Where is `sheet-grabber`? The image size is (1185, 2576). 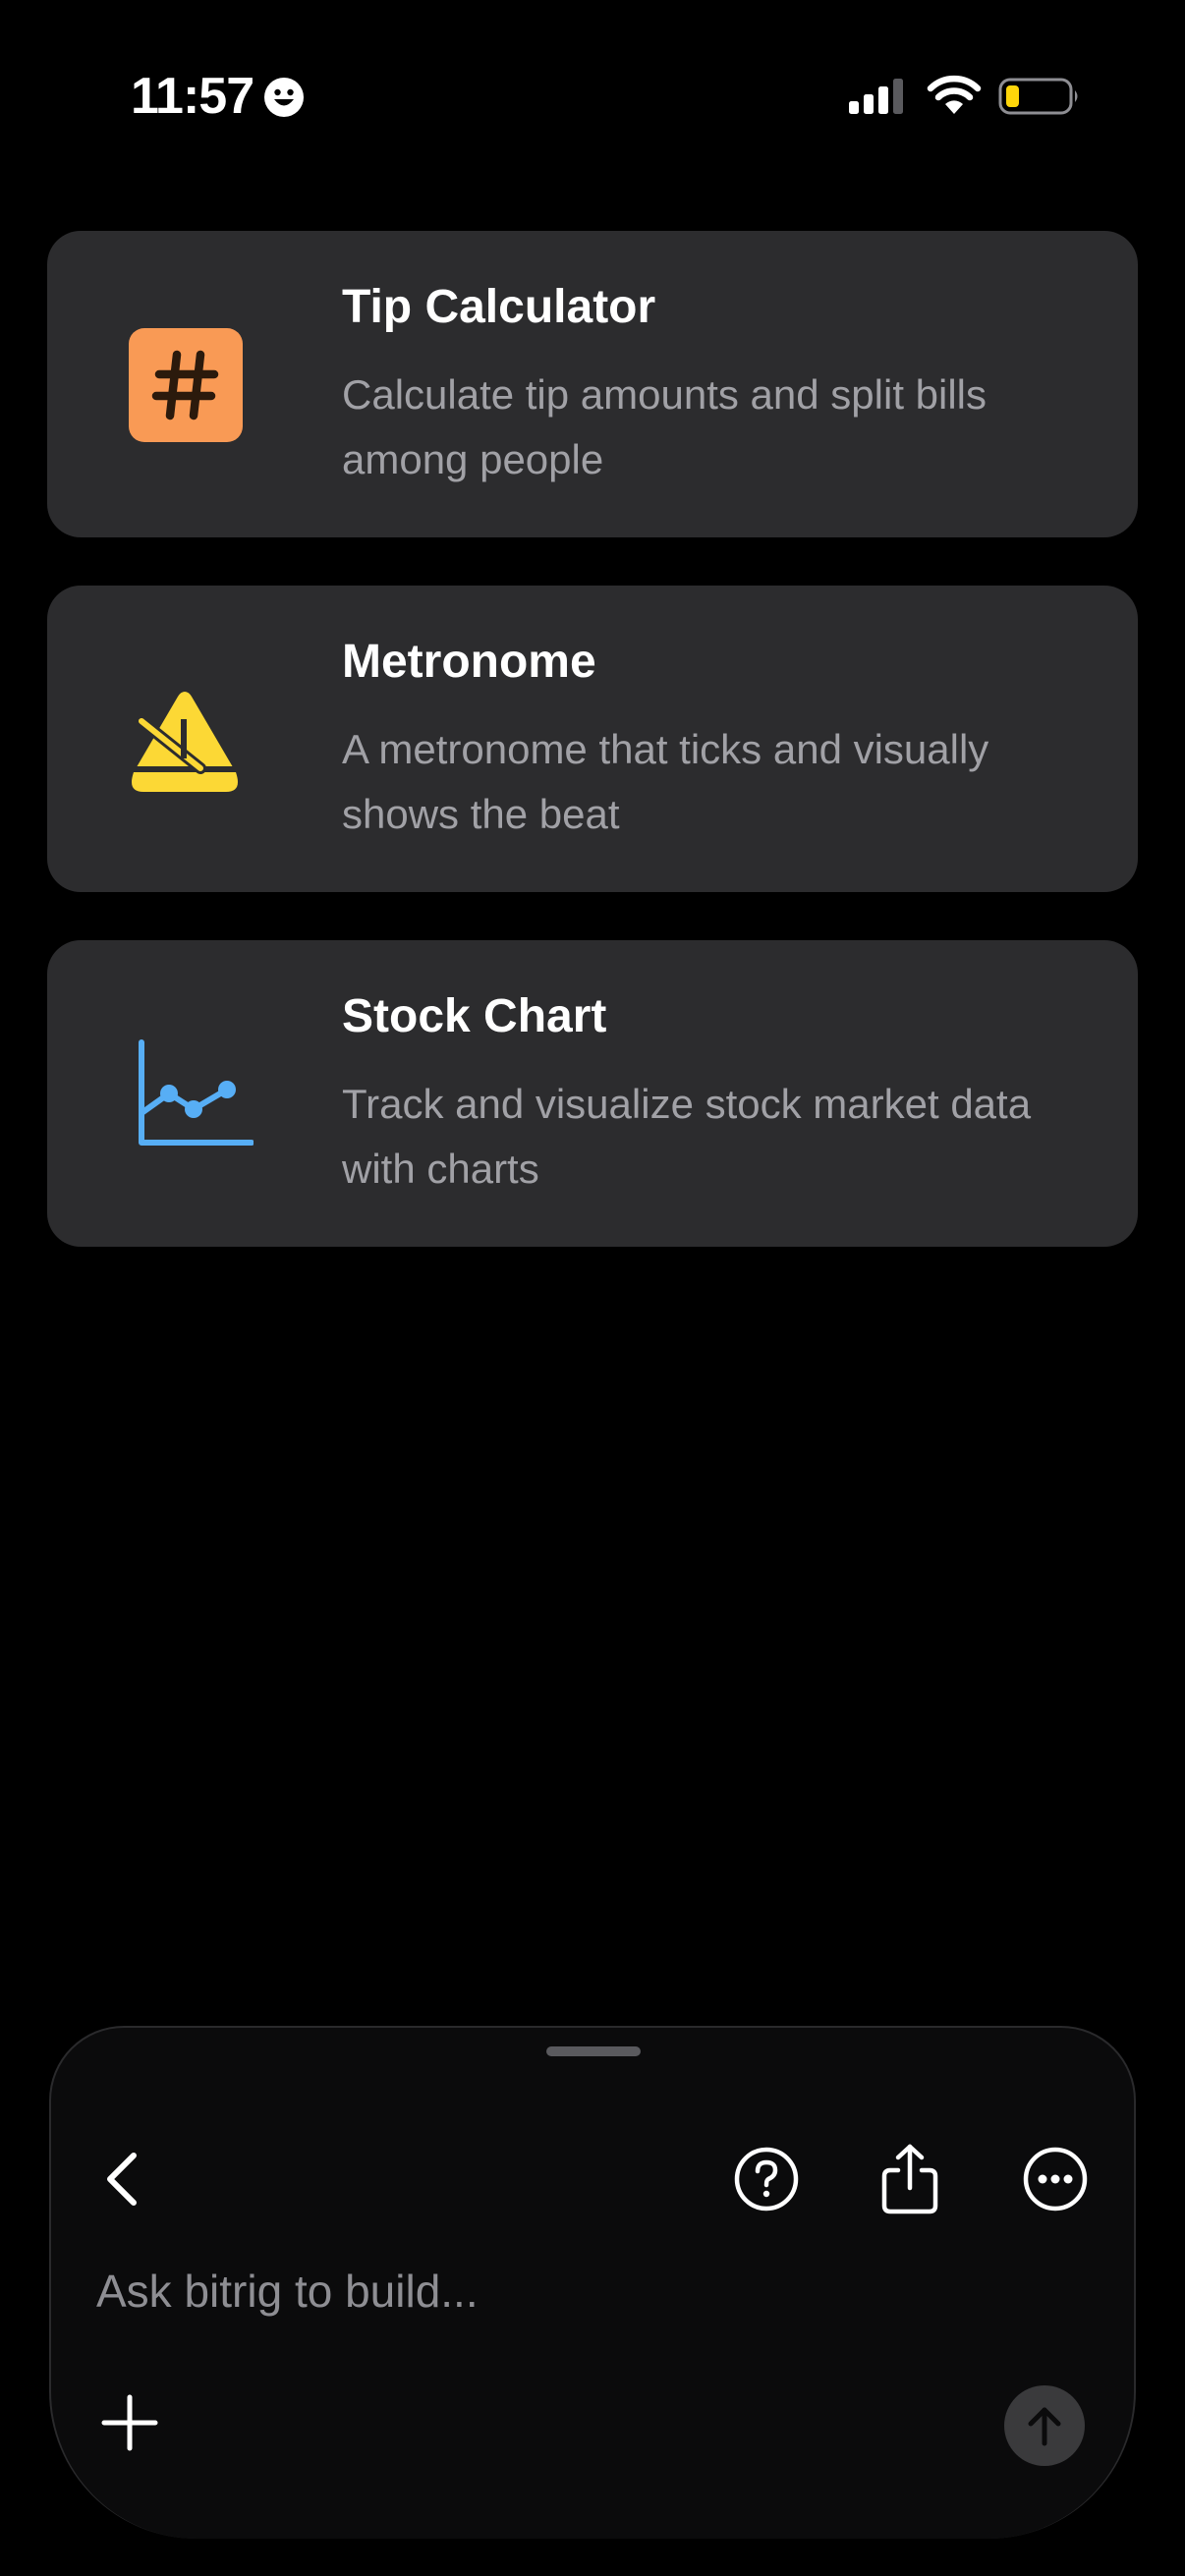 sheet-grabber is located at coordinates (594, 2051).